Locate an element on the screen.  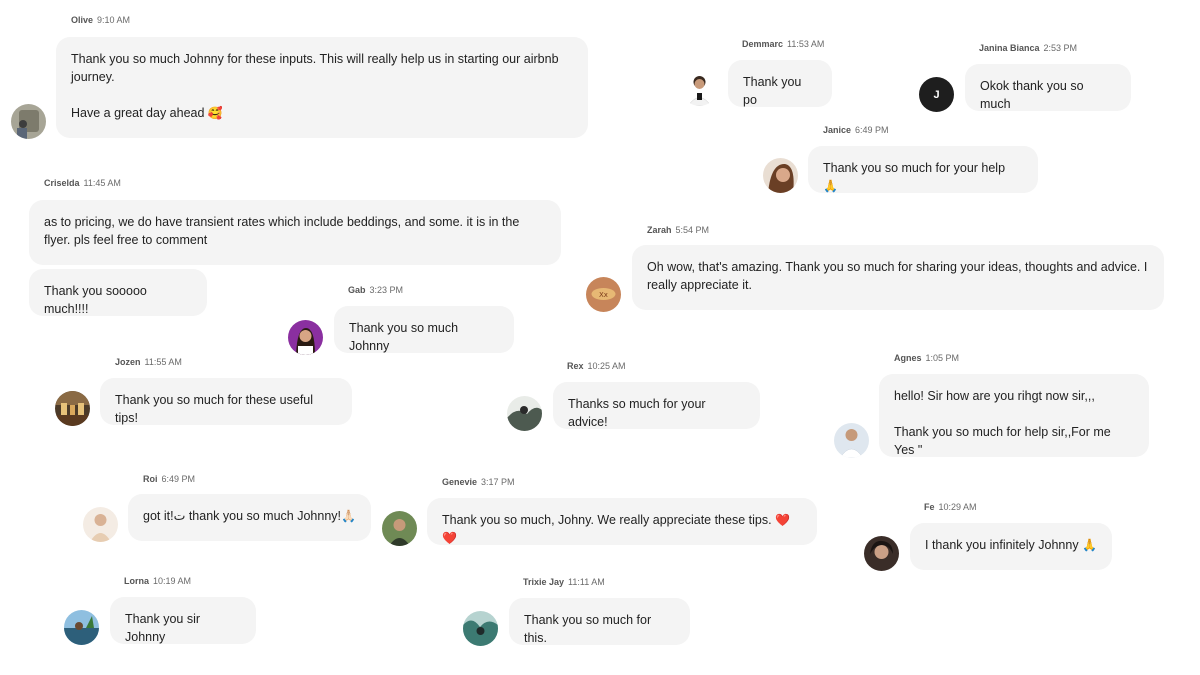
message-meta: Lorna 10:19 AM is located at coordinates (157, 581).